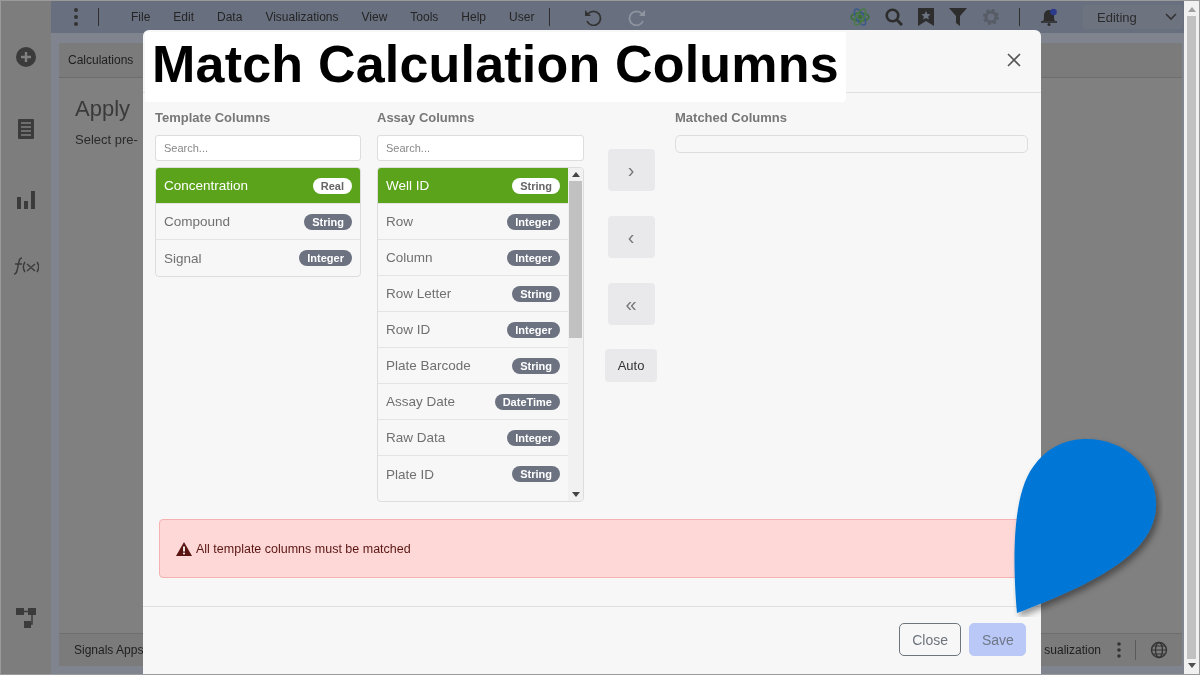 The width and height of the screenshot is (1200, 675). What do you see at coordinates (575, 174) in the screenshot?
I see `scroll-up-icon` at bounding box center [575, 174].